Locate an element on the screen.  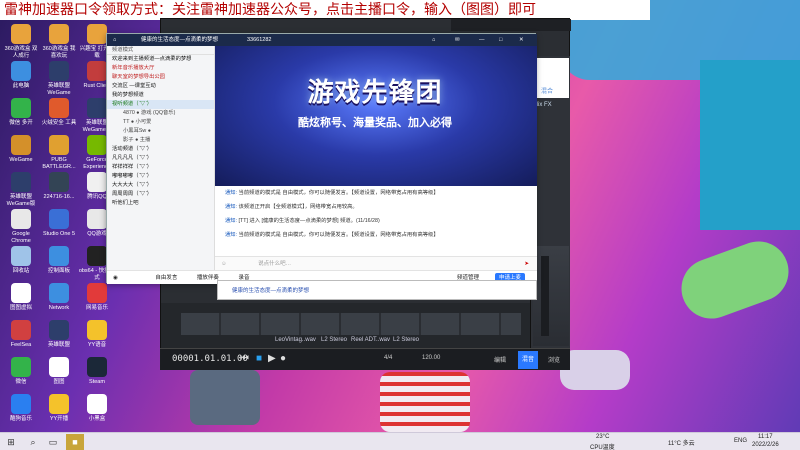
message-input: ☺ 说点什么吧… ➤ is located at coordinates (376, 263).